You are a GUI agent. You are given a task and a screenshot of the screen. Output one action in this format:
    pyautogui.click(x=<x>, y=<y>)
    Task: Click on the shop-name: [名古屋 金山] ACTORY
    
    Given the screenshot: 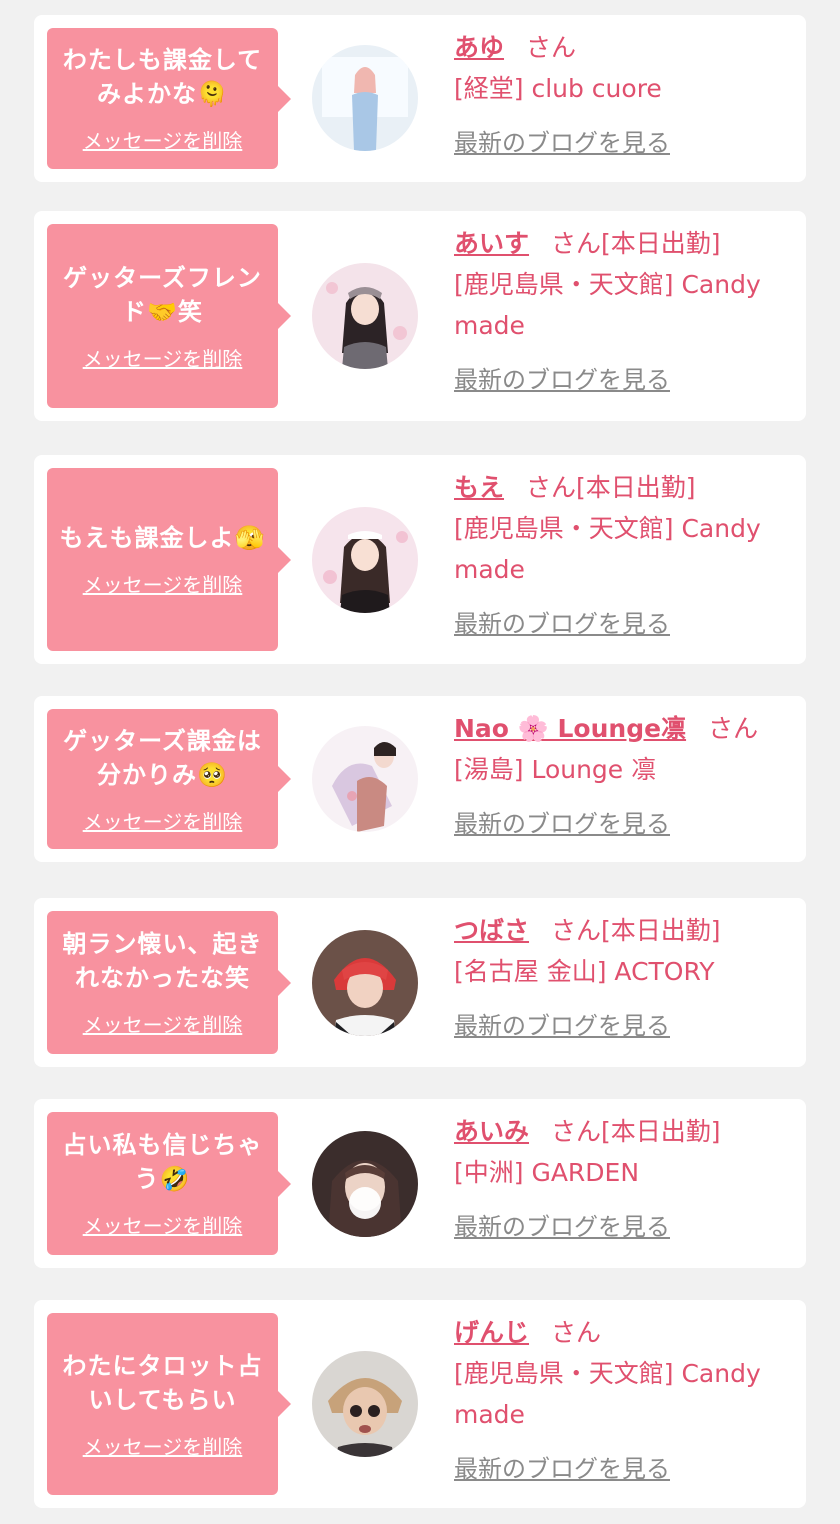 What is the action you would take?
    pyautogui.click(x=584, y=971)
    